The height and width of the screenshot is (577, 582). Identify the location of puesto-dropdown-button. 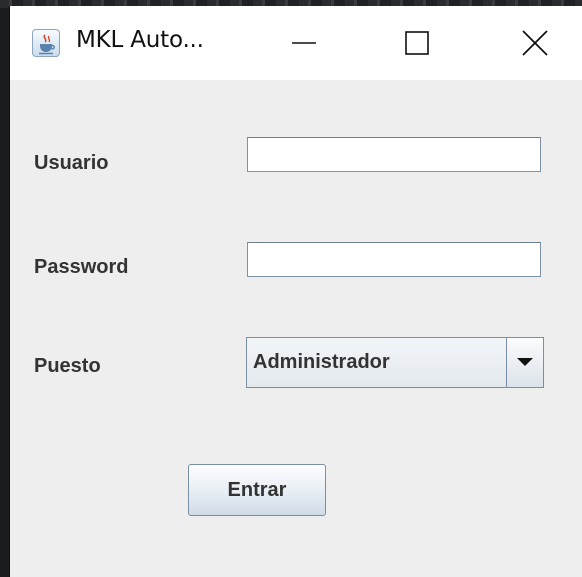
(524, 362).